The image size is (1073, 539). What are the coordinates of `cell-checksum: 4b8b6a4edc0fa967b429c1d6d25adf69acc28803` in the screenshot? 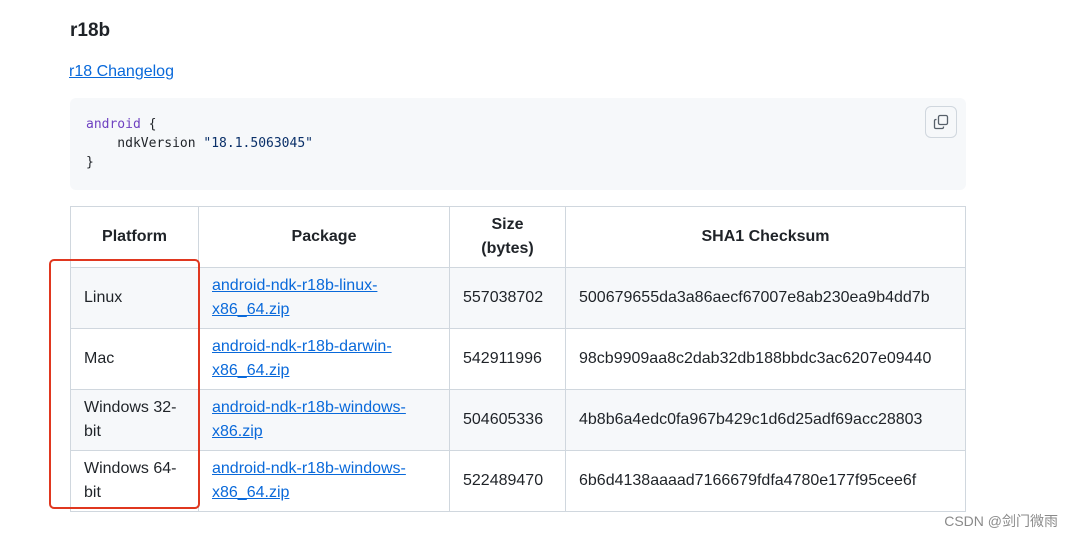 It's located at (765, 420).